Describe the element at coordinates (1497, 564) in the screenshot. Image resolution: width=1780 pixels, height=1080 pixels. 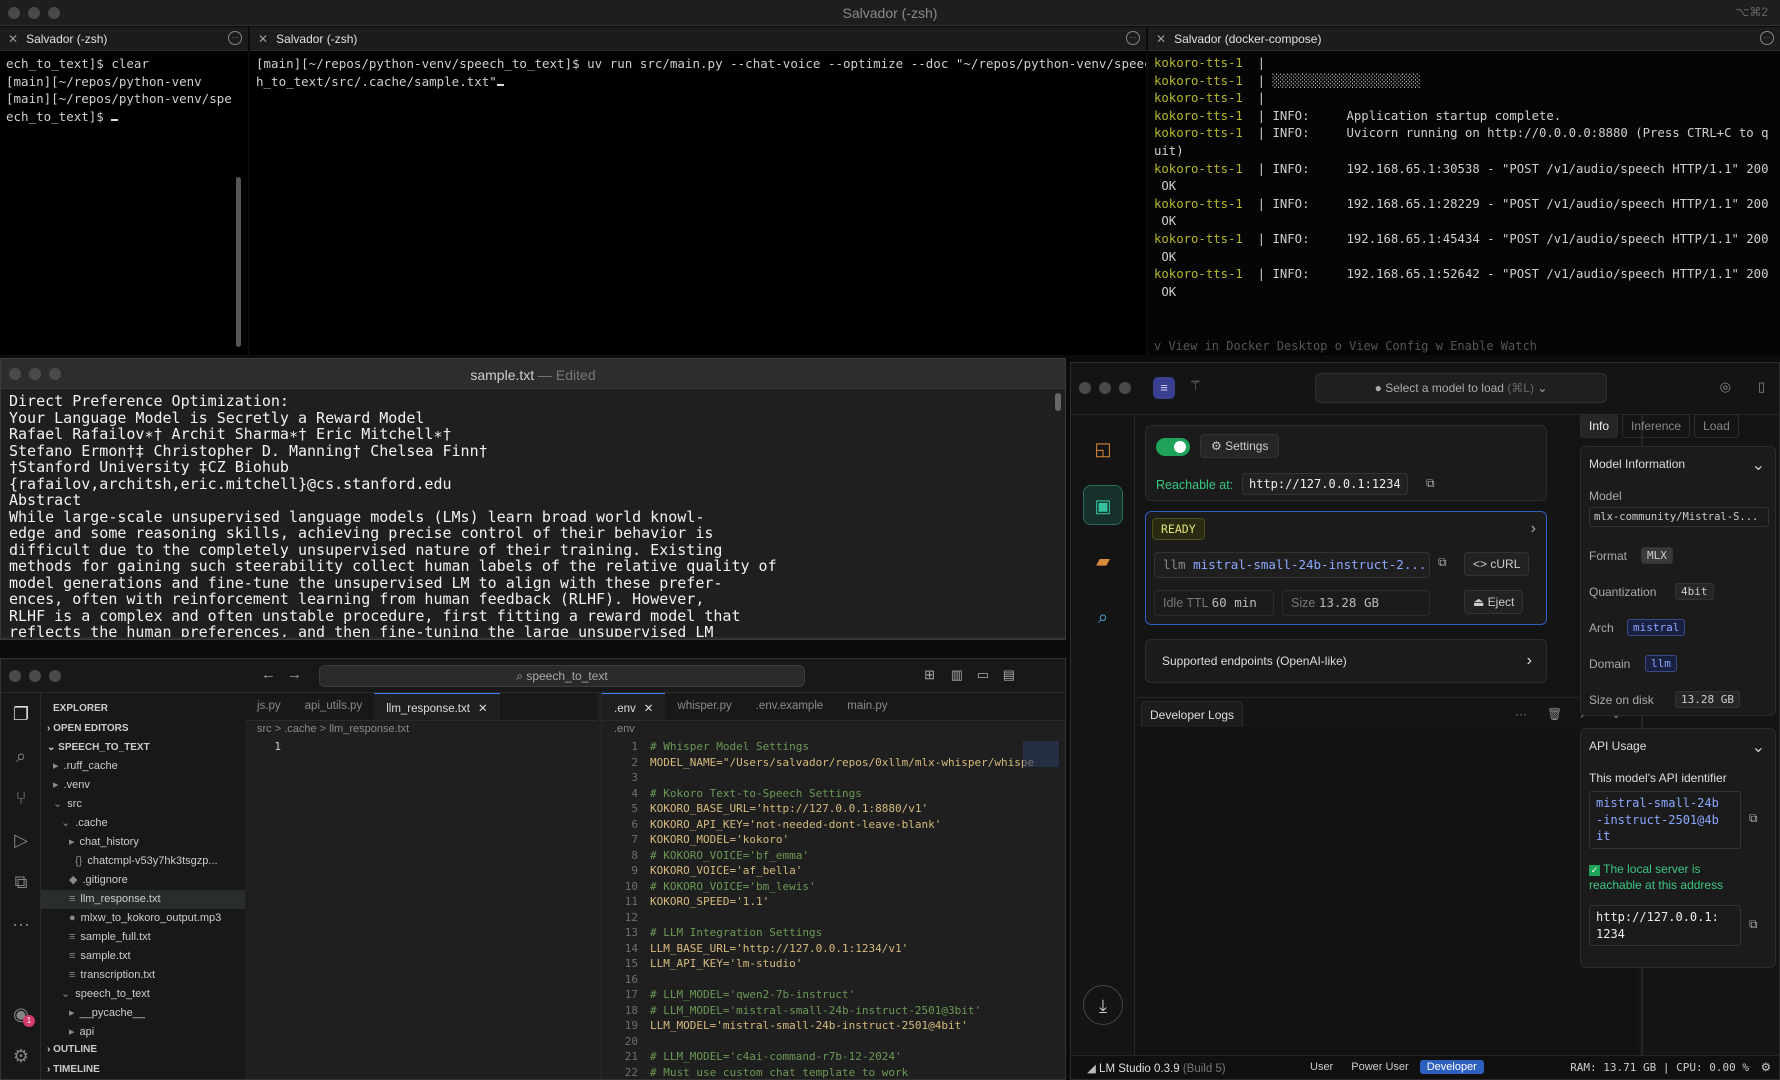
I see `curl-button: <> cURL` at that location.